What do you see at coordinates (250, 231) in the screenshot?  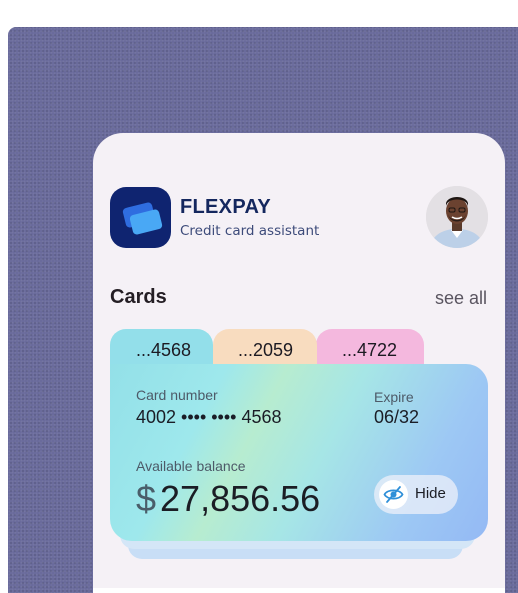 I see `app-subtitle: Credit card assistant` at bounding box center [250, 231].